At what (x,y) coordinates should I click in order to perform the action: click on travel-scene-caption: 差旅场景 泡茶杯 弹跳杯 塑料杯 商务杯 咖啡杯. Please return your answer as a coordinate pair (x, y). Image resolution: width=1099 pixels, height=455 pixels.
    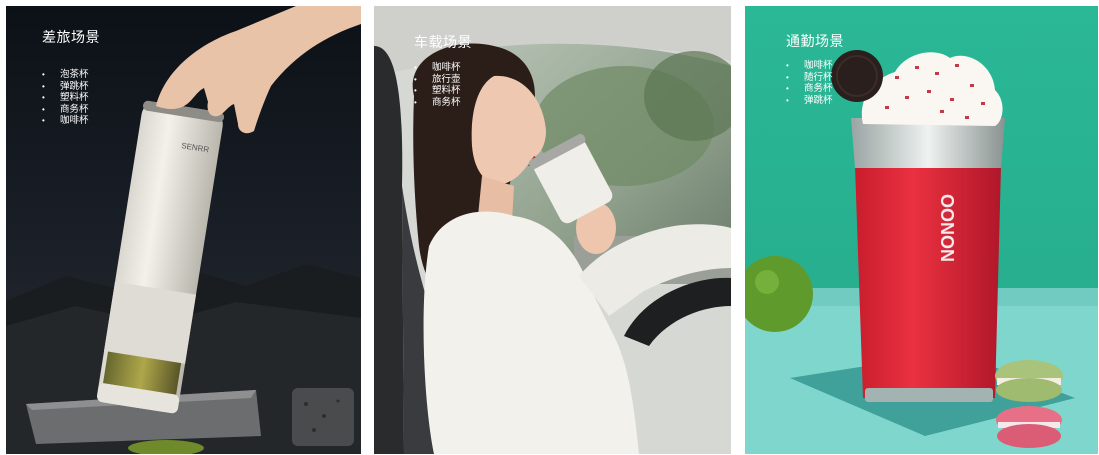
    Looking at the image, I should click on (71, 77).